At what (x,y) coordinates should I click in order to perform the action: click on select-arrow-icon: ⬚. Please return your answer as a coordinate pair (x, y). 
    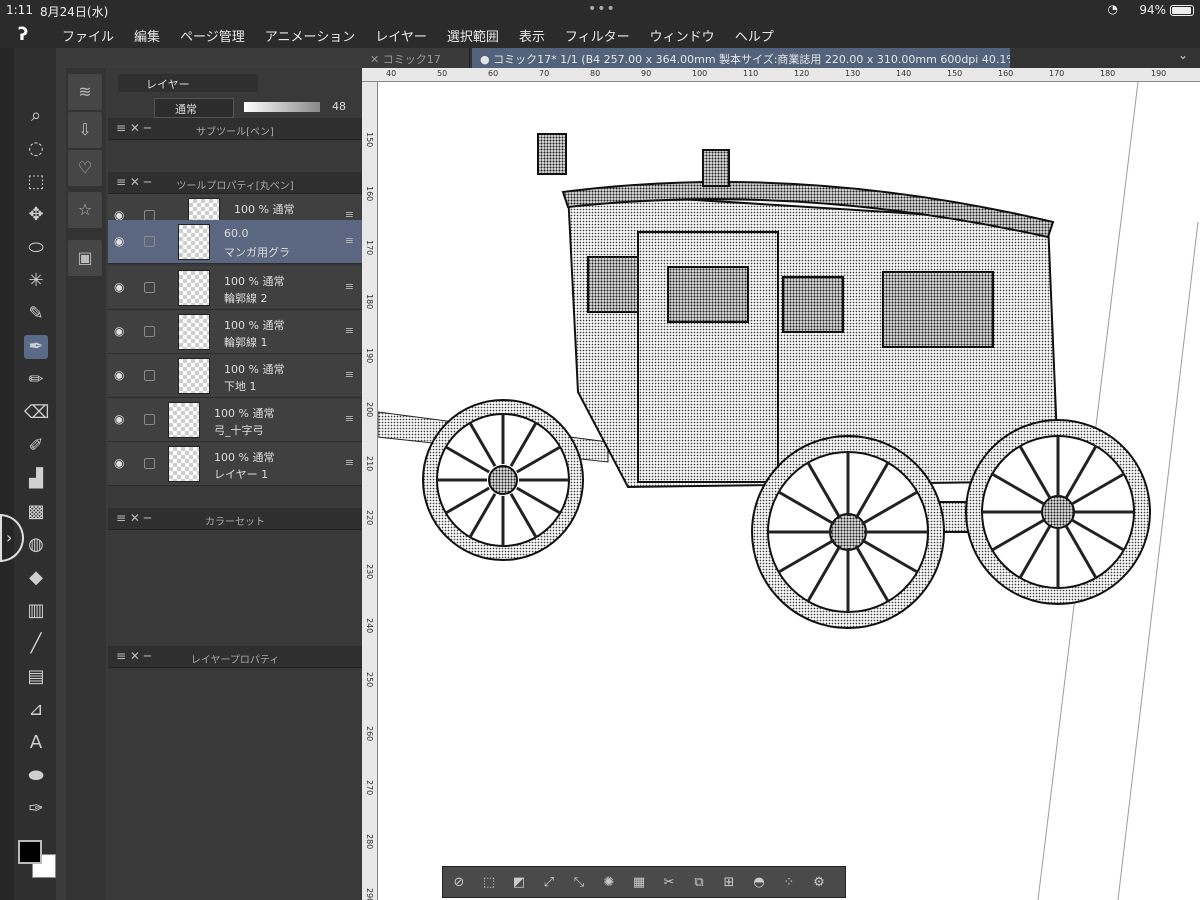
    Looking at the image, I should click on (36, 182).